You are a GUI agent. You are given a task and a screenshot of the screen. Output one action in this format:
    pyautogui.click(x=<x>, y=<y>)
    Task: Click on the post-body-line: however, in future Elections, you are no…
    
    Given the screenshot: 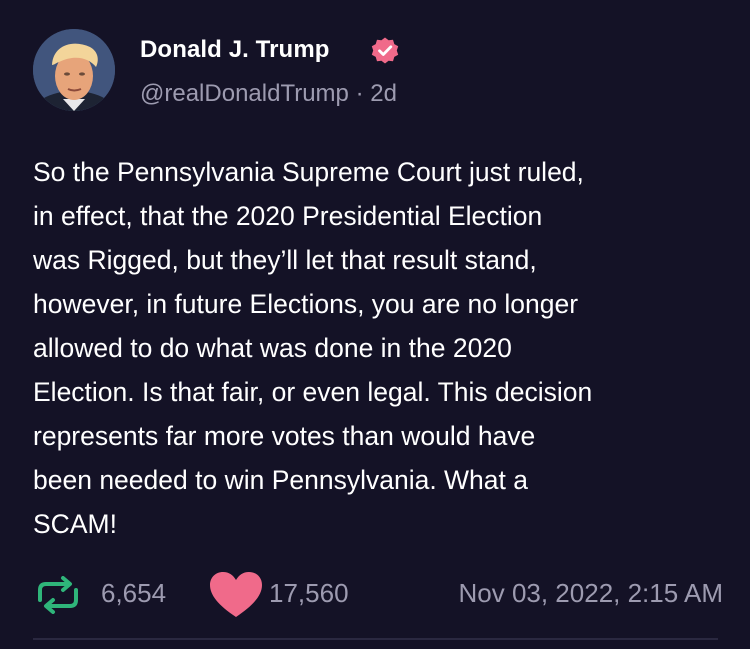 What is the action you would take?
    pyautogui.click(x=306, y=304)
    